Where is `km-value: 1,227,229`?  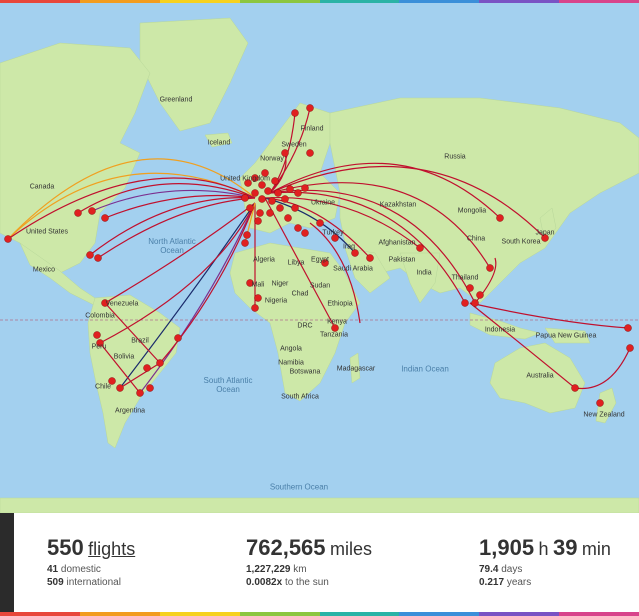 km-value: 1,227,229 is located at coordinates (268, 569).